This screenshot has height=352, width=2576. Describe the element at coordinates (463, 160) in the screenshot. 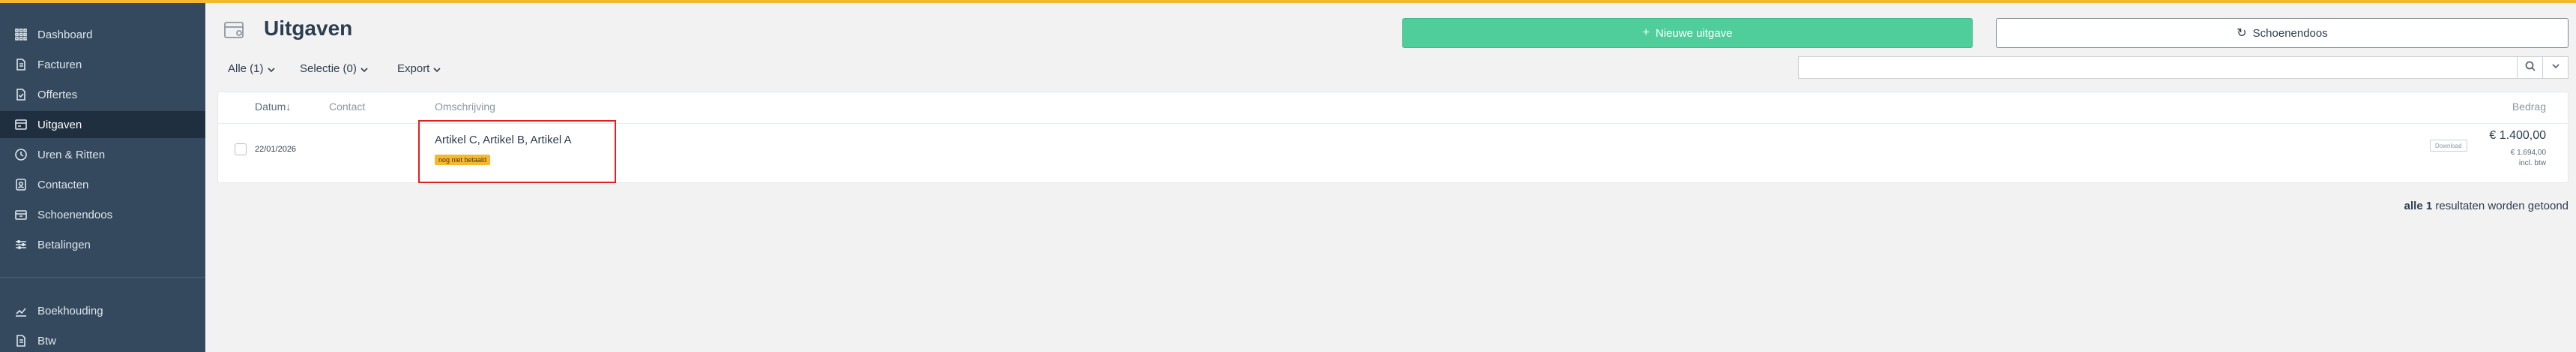

I see `status-badge: nog niet betaald` at that location.